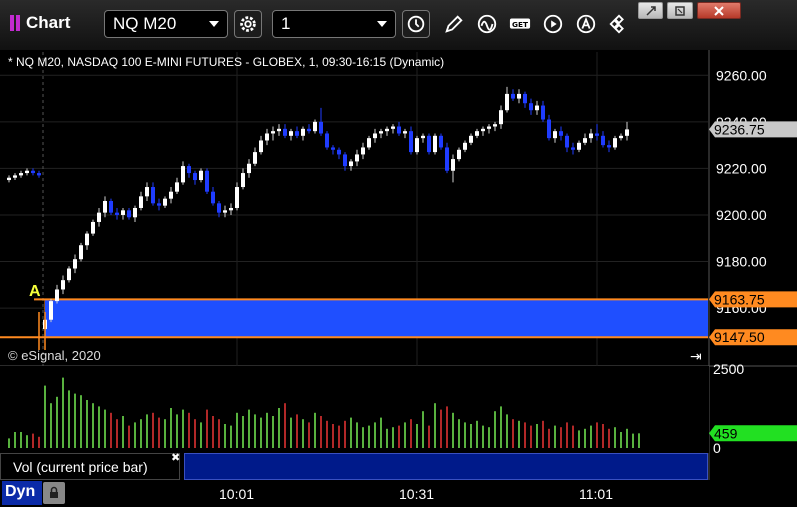 This screenshot has width=797, height=507. What do you see at coordinates (728, 369) in the screenshot?
I see `volume-tick-label: 2500` at bounding box center [728, 369].